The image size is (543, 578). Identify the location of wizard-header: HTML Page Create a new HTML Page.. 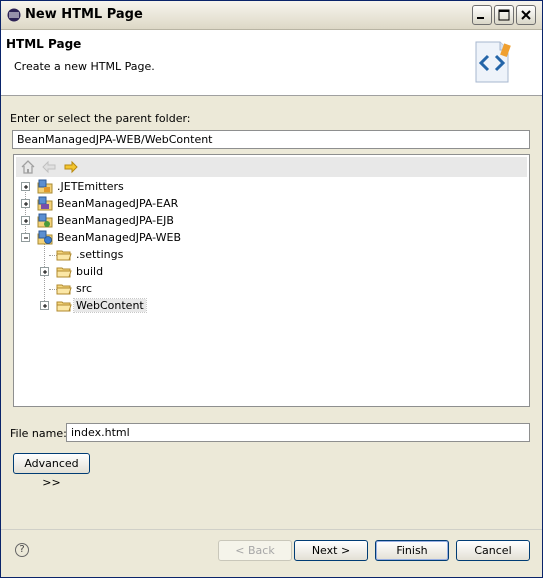
(271, 63).